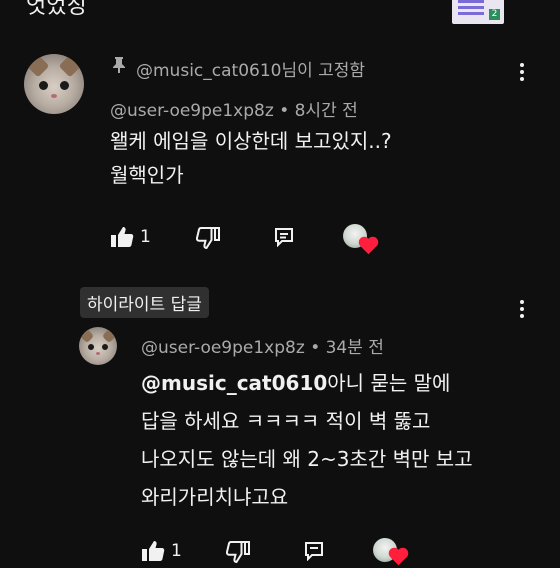  What do you see at coordinates (389, 383) in the screenshot?
I see `reply-text-line: 아니 묻는 말에` at bounding box center [389, 383].